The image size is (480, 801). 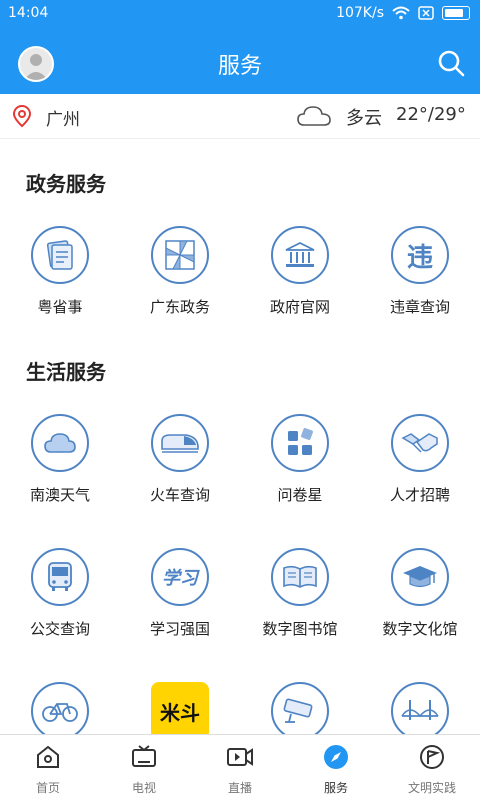 What do you see at coordinates (419, 495) in the screenshot?
I see `service-label: 人才招聘` at bounding box center [419, 495].